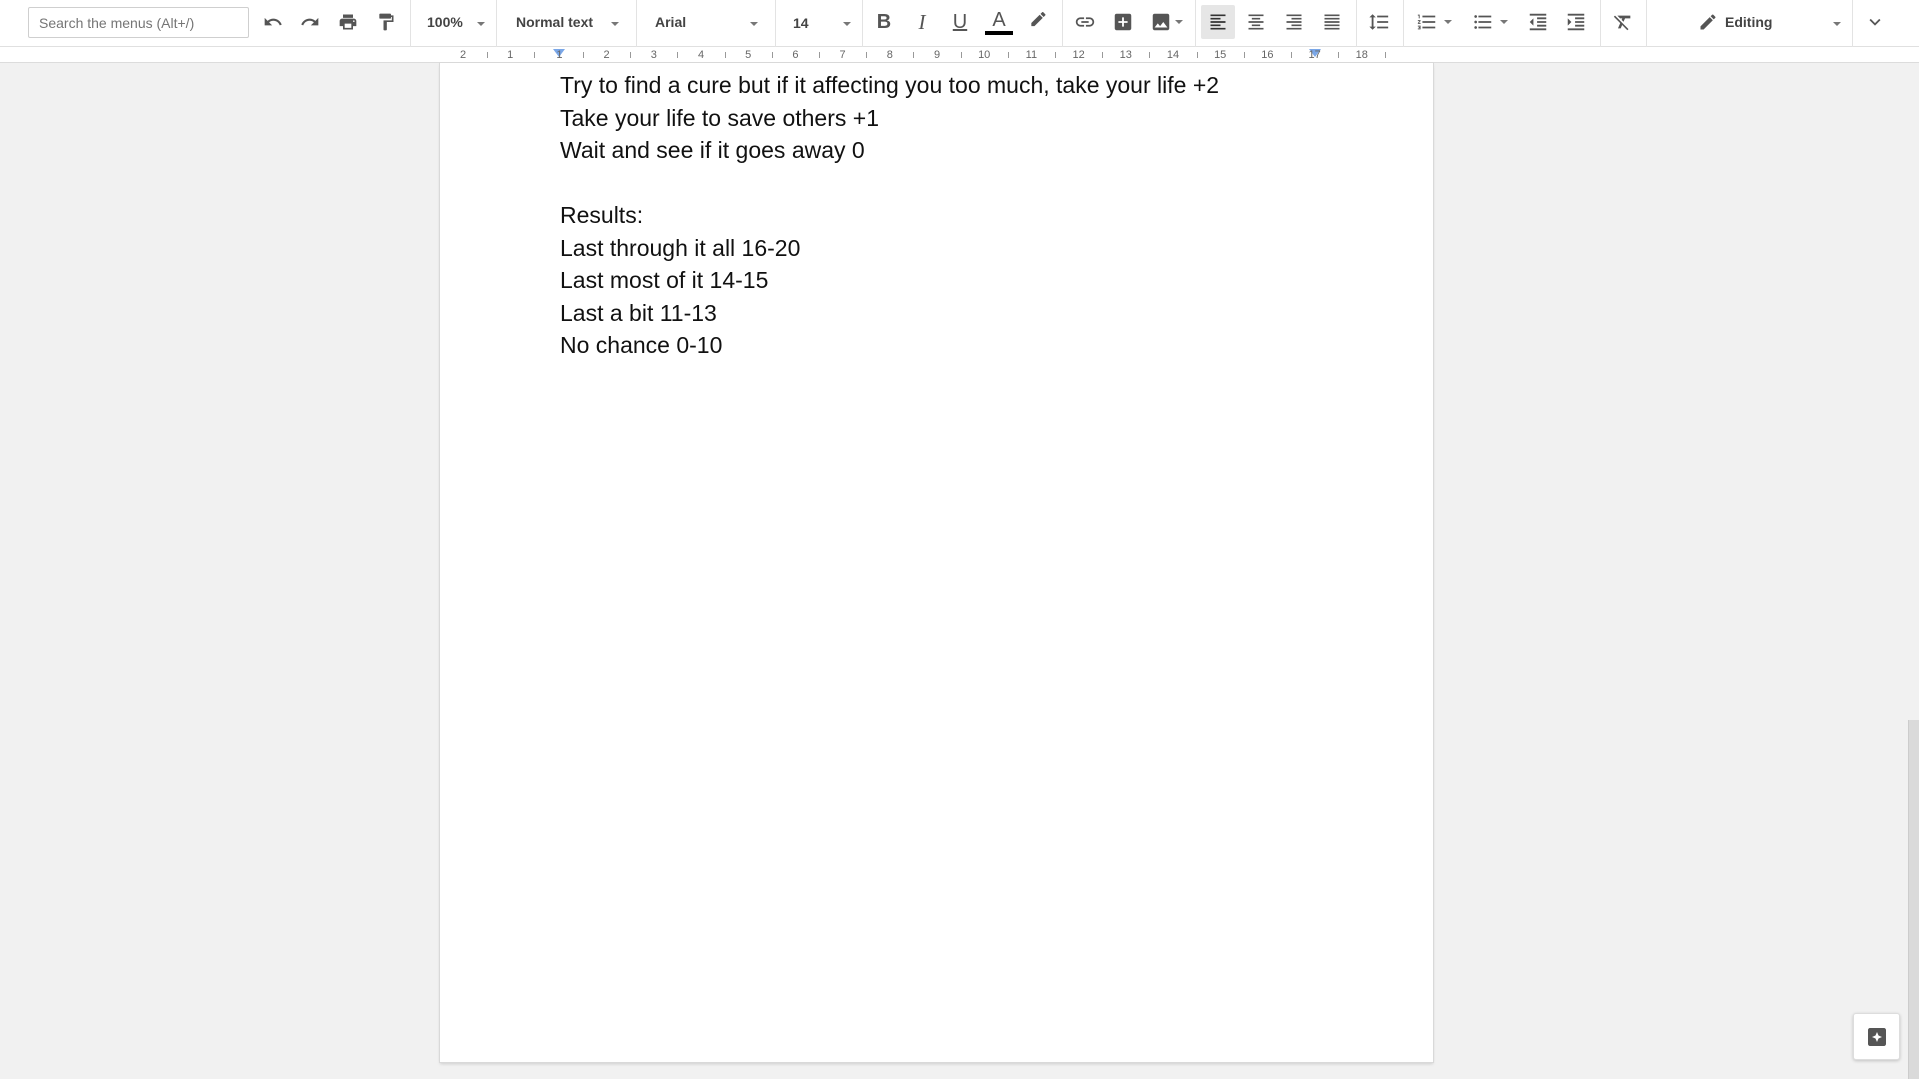 This screenshot has width=1919, height=1079. I want to click on align-left-icon, so click(1218, 22).